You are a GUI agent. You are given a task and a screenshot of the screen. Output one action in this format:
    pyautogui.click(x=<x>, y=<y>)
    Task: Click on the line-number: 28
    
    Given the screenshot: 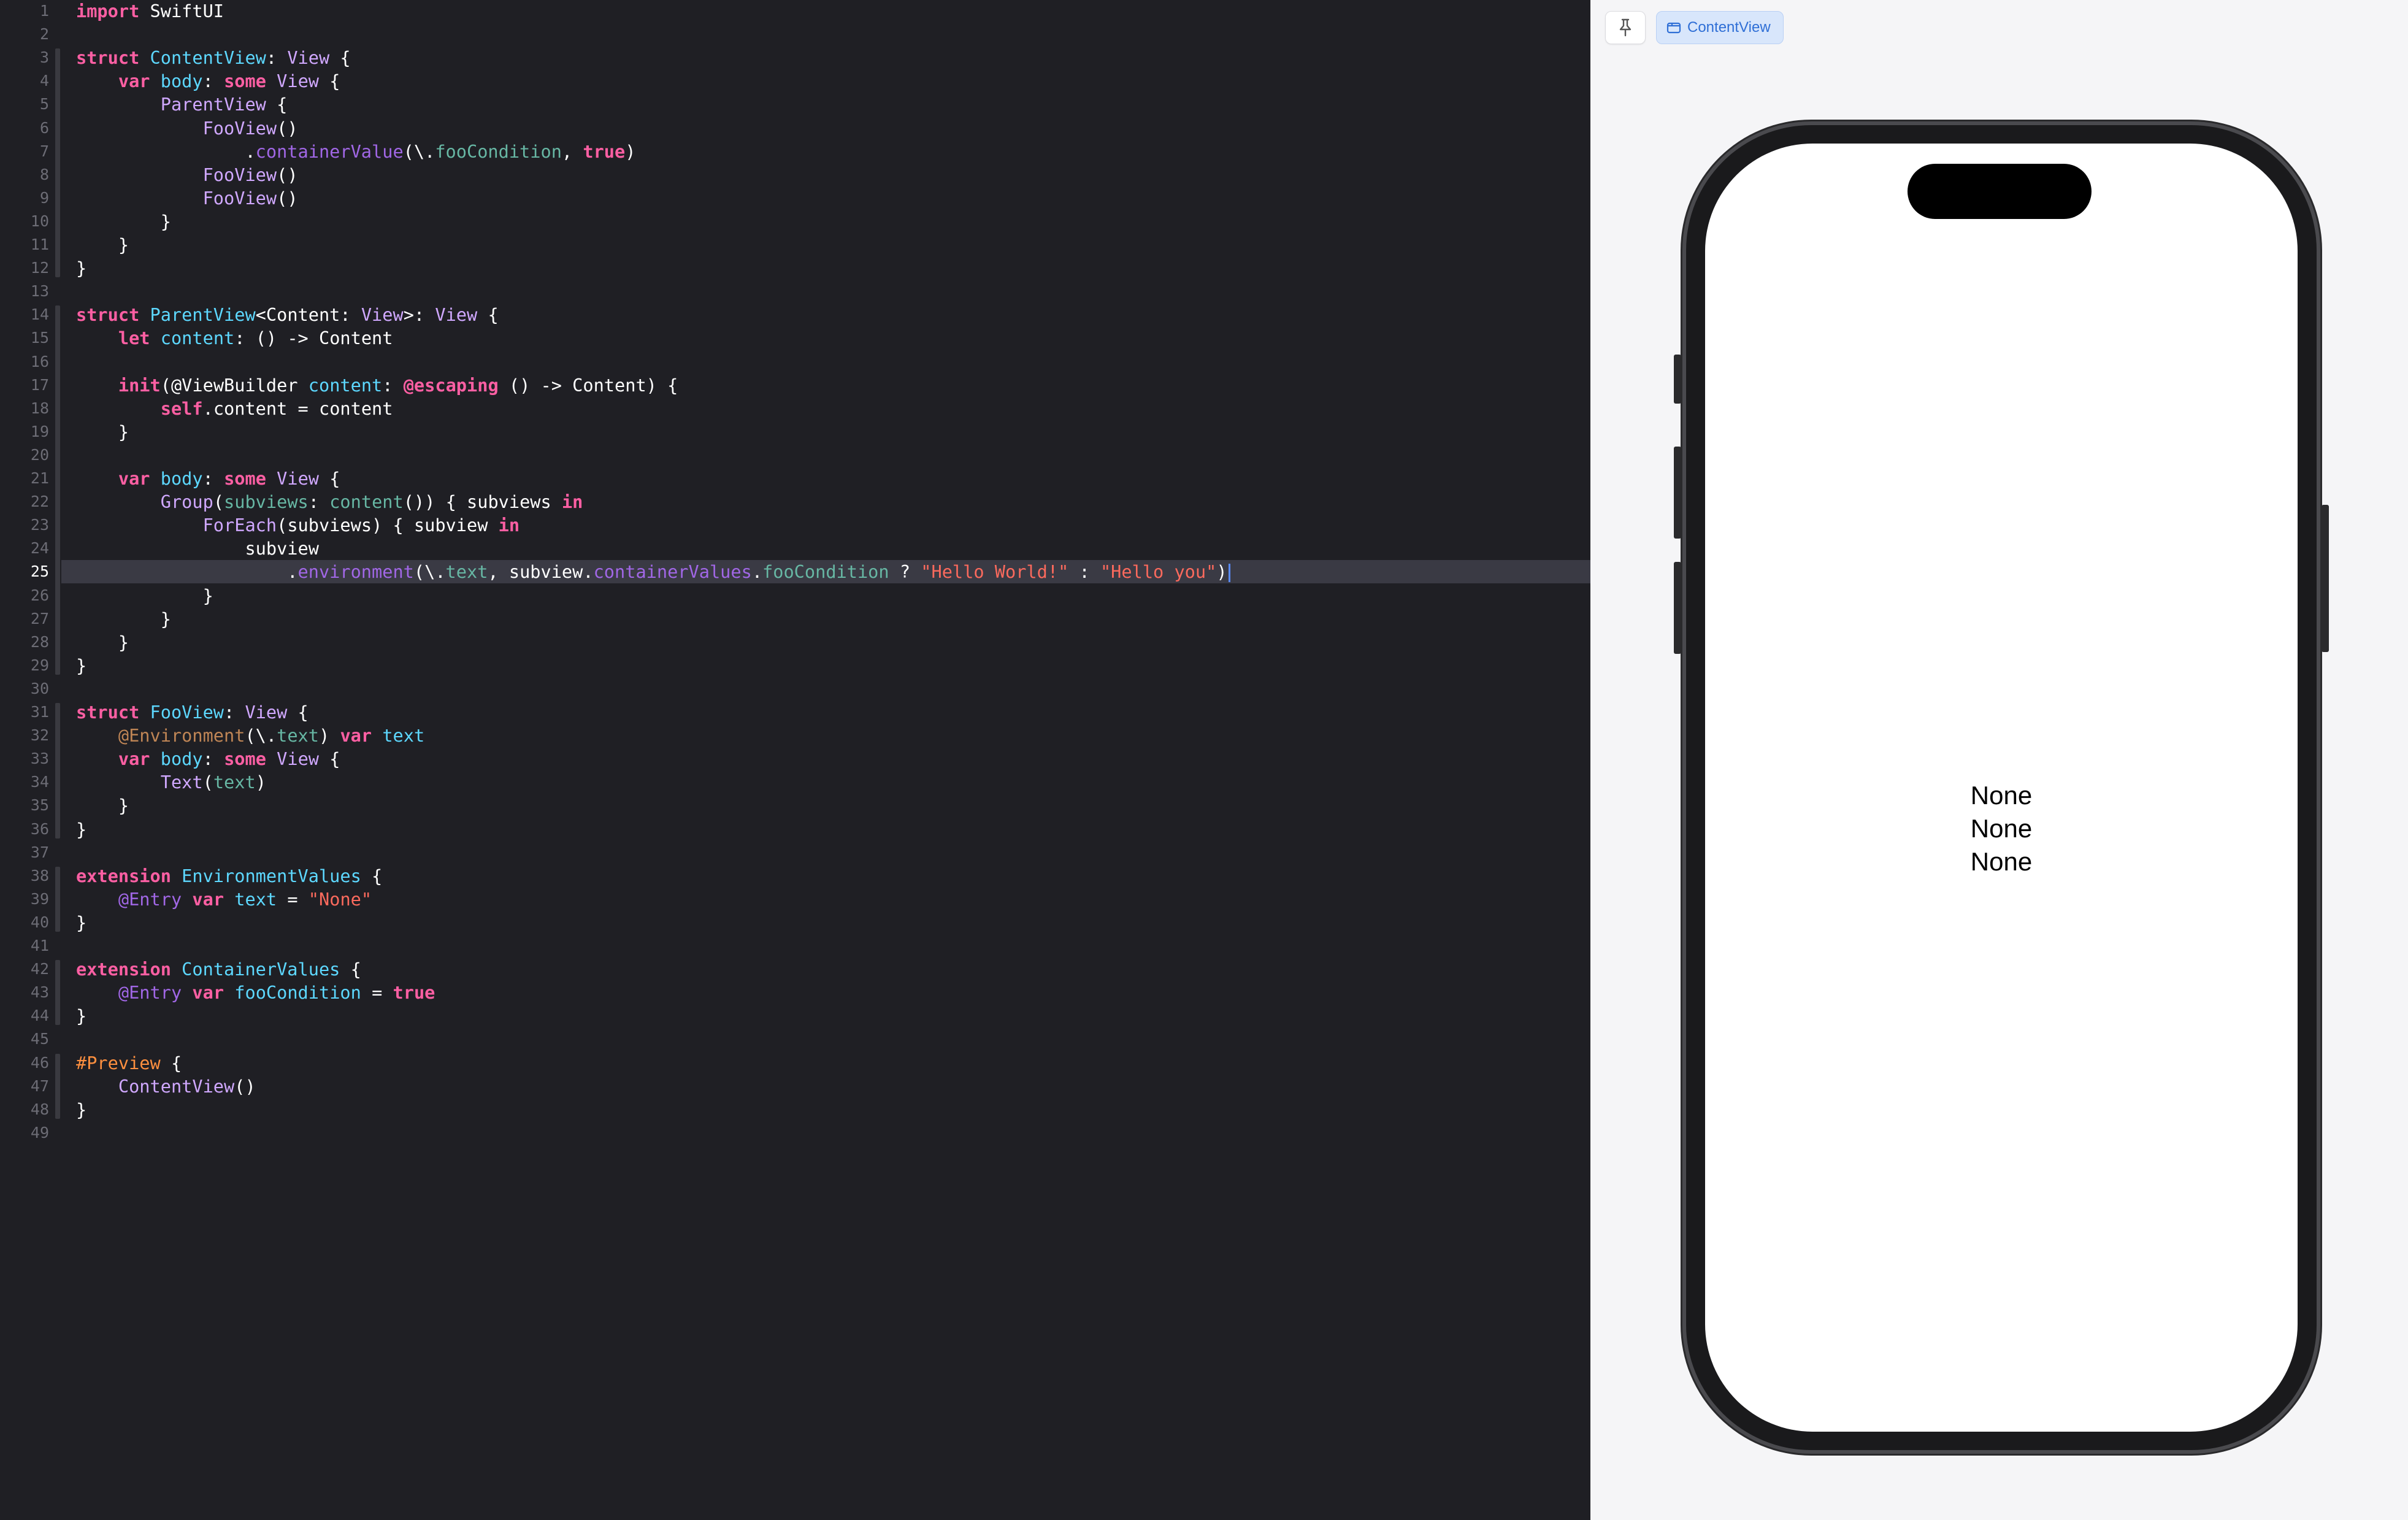 What is the action you would take?
    pyautogui.click(x=40, y=641)
    